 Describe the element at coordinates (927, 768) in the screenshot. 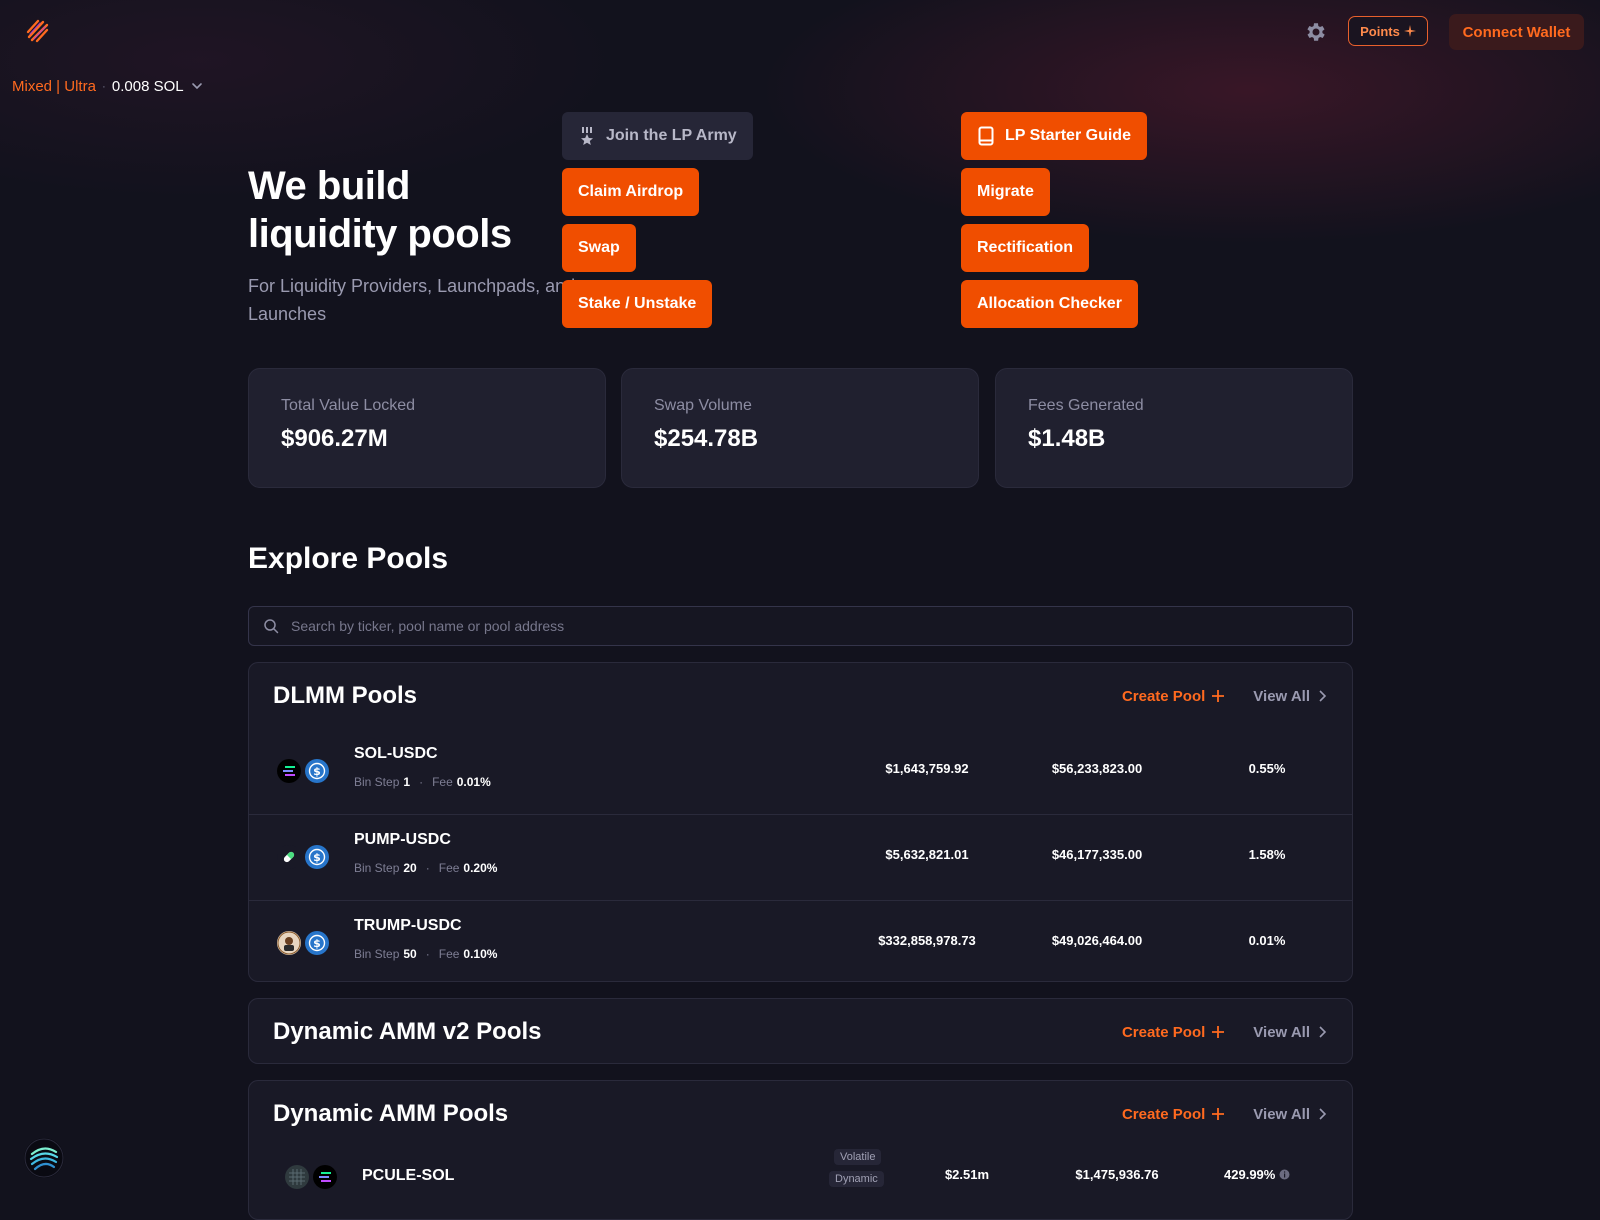

I see `pool-liquidity: $1,643,759.92` at that location.